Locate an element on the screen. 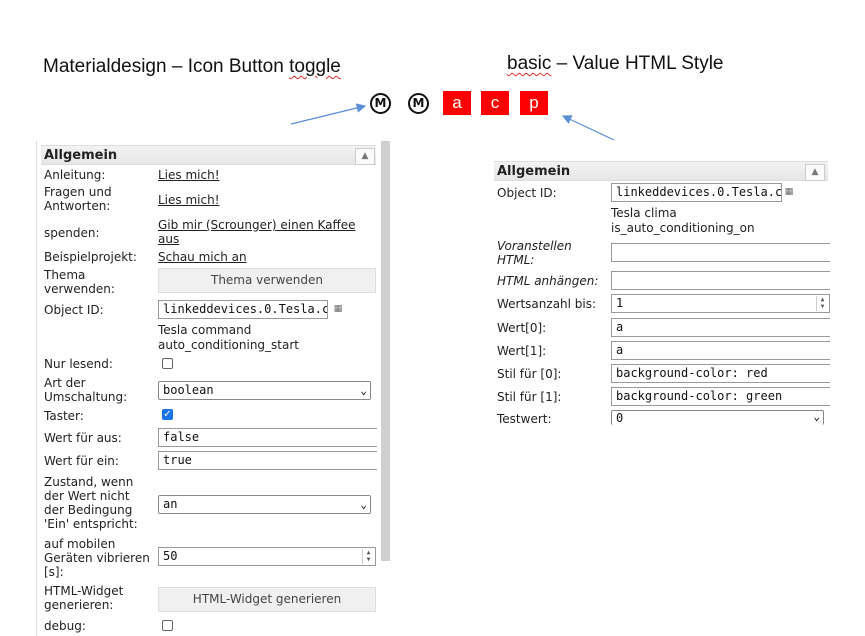  select-value: boolean is located at coordinates (188, 390).